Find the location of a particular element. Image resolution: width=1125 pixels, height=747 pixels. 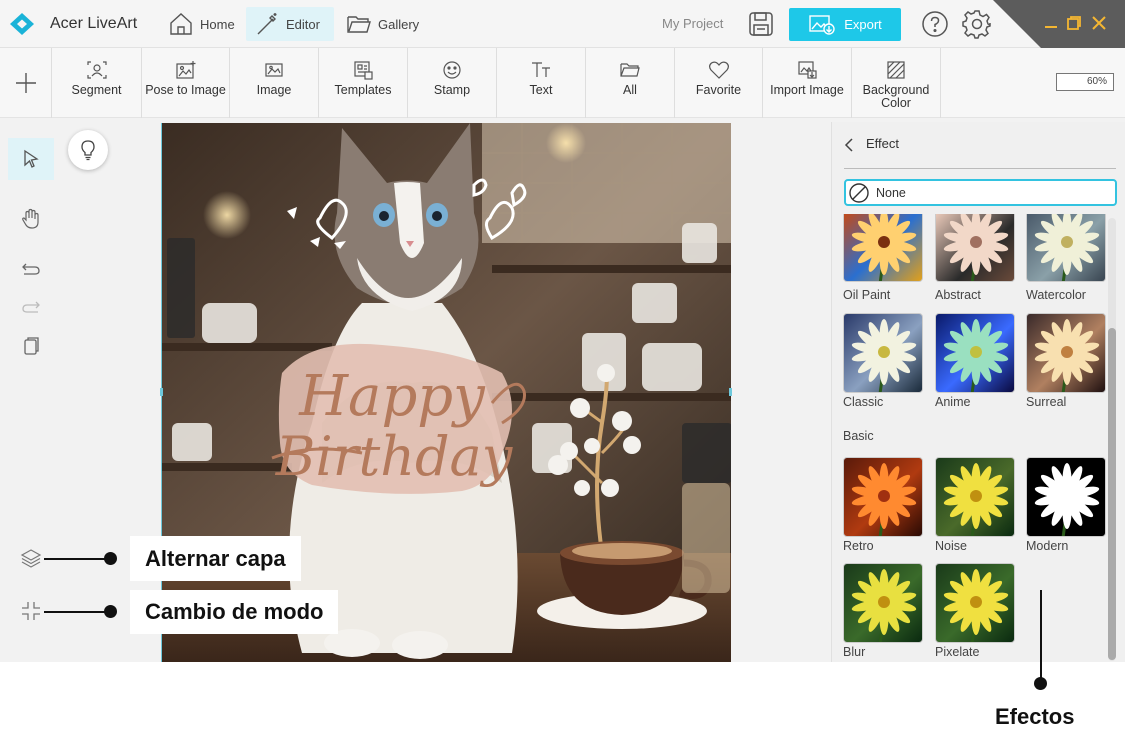

effect-label-classic: Classic is located at coordinates (863, 402).